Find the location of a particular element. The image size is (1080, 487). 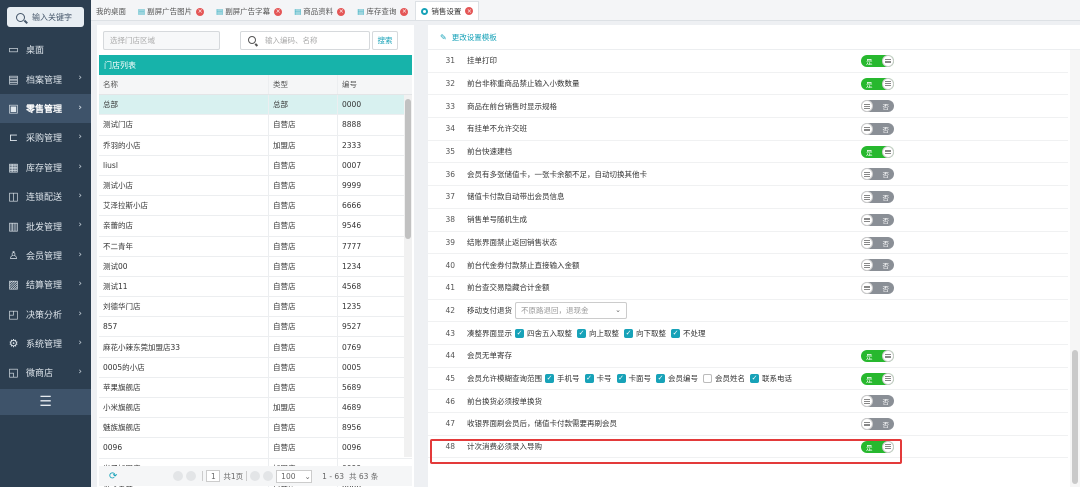

sidebar-item: ▭ 桌面 is located at coordinates (45, 49).